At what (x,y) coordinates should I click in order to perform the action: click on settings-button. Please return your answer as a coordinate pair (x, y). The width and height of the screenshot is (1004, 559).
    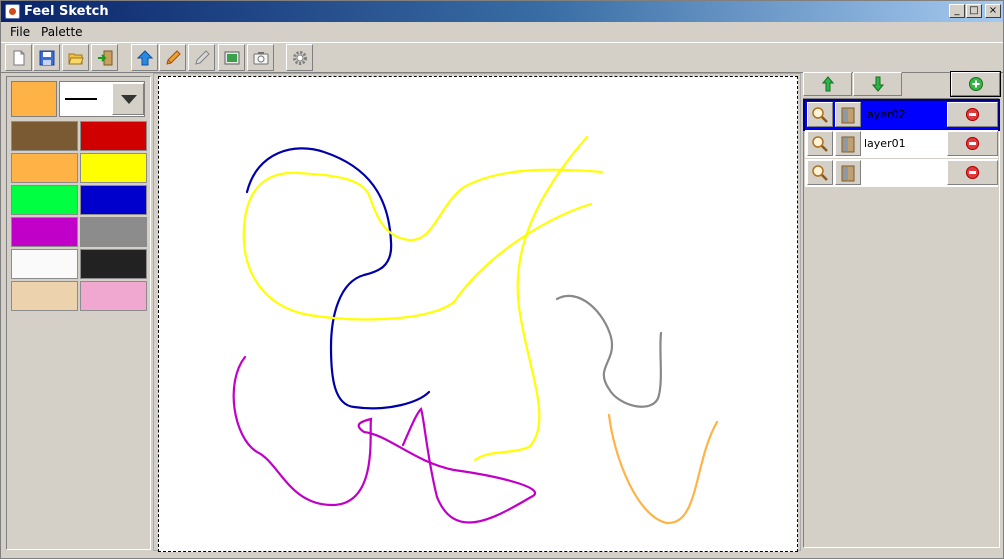
    Looking at the image, I should click on (299, 57).